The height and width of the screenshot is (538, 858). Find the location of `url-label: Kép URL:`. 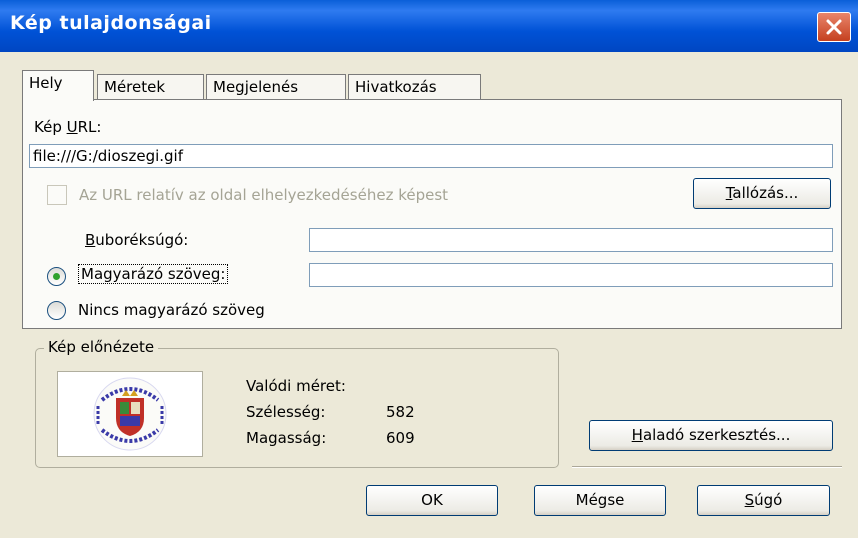

url-label: Kép URL: is located at coordinates (68, 127).